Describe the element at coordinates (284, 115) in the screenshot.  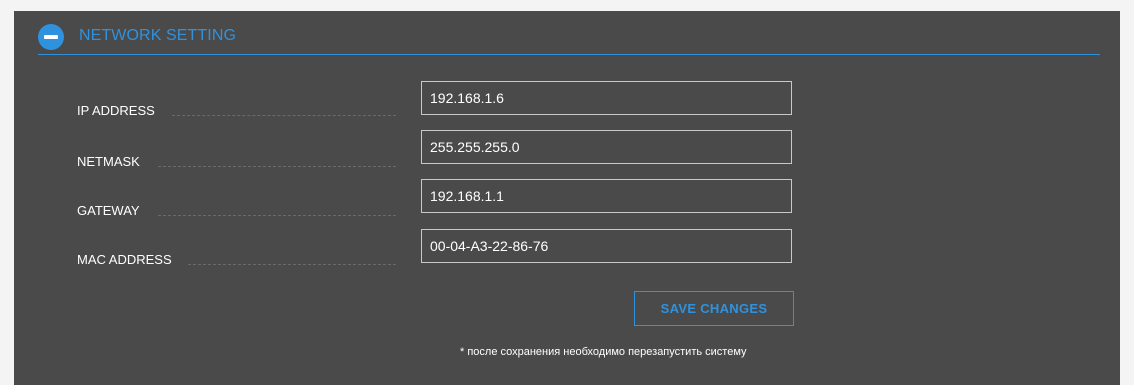
I see `ip-address-leader` at that location.